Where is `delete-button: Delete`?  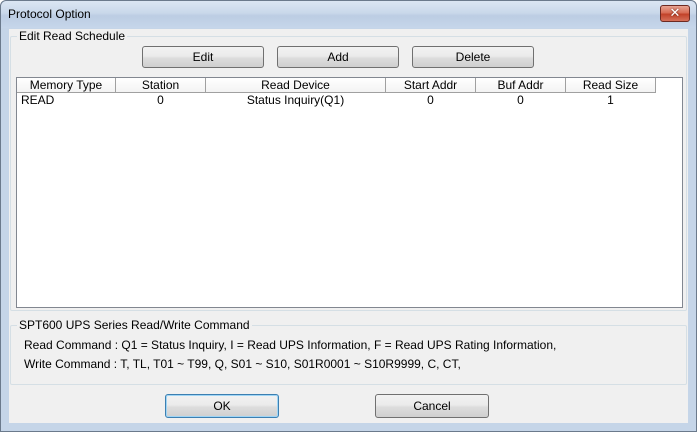 delete-button: Delete is located at coordinates (473, 57).